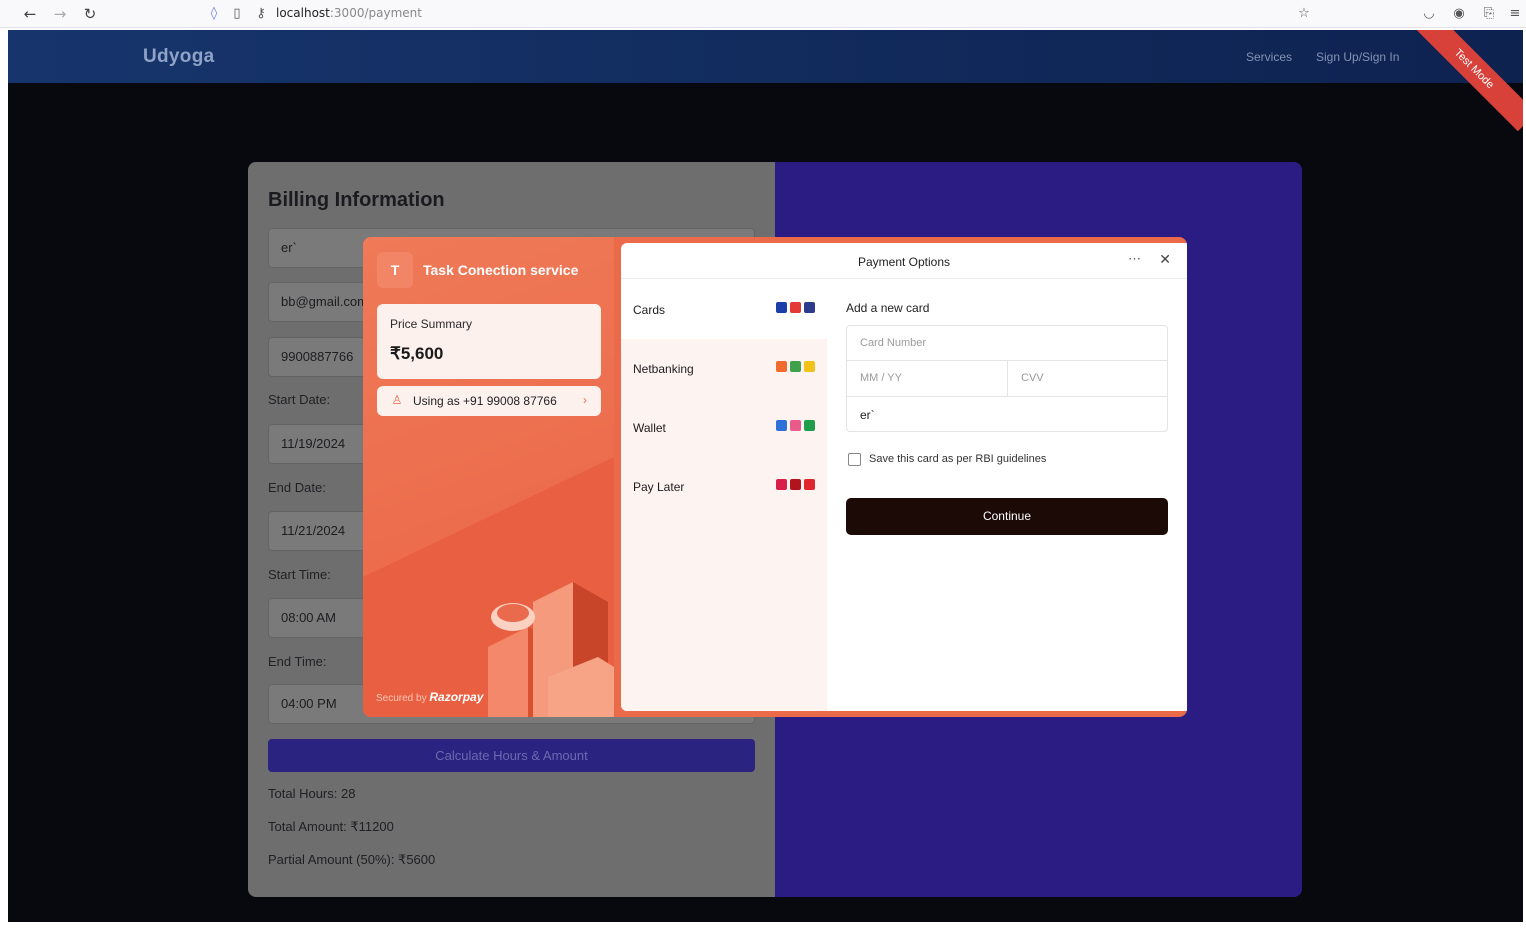  What do you see at coordinates (488, 517) in the screenshot?
I see `background-shape` at bounding box center [488, 517].